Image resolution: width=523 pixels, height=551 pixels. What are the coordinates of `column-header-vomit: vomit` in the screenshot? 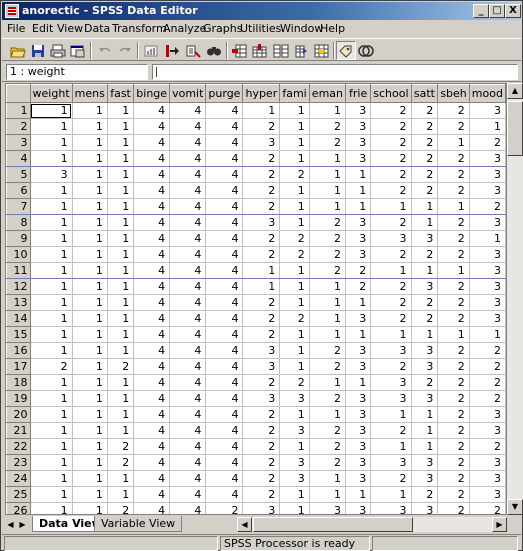 It's located at (188, 93).